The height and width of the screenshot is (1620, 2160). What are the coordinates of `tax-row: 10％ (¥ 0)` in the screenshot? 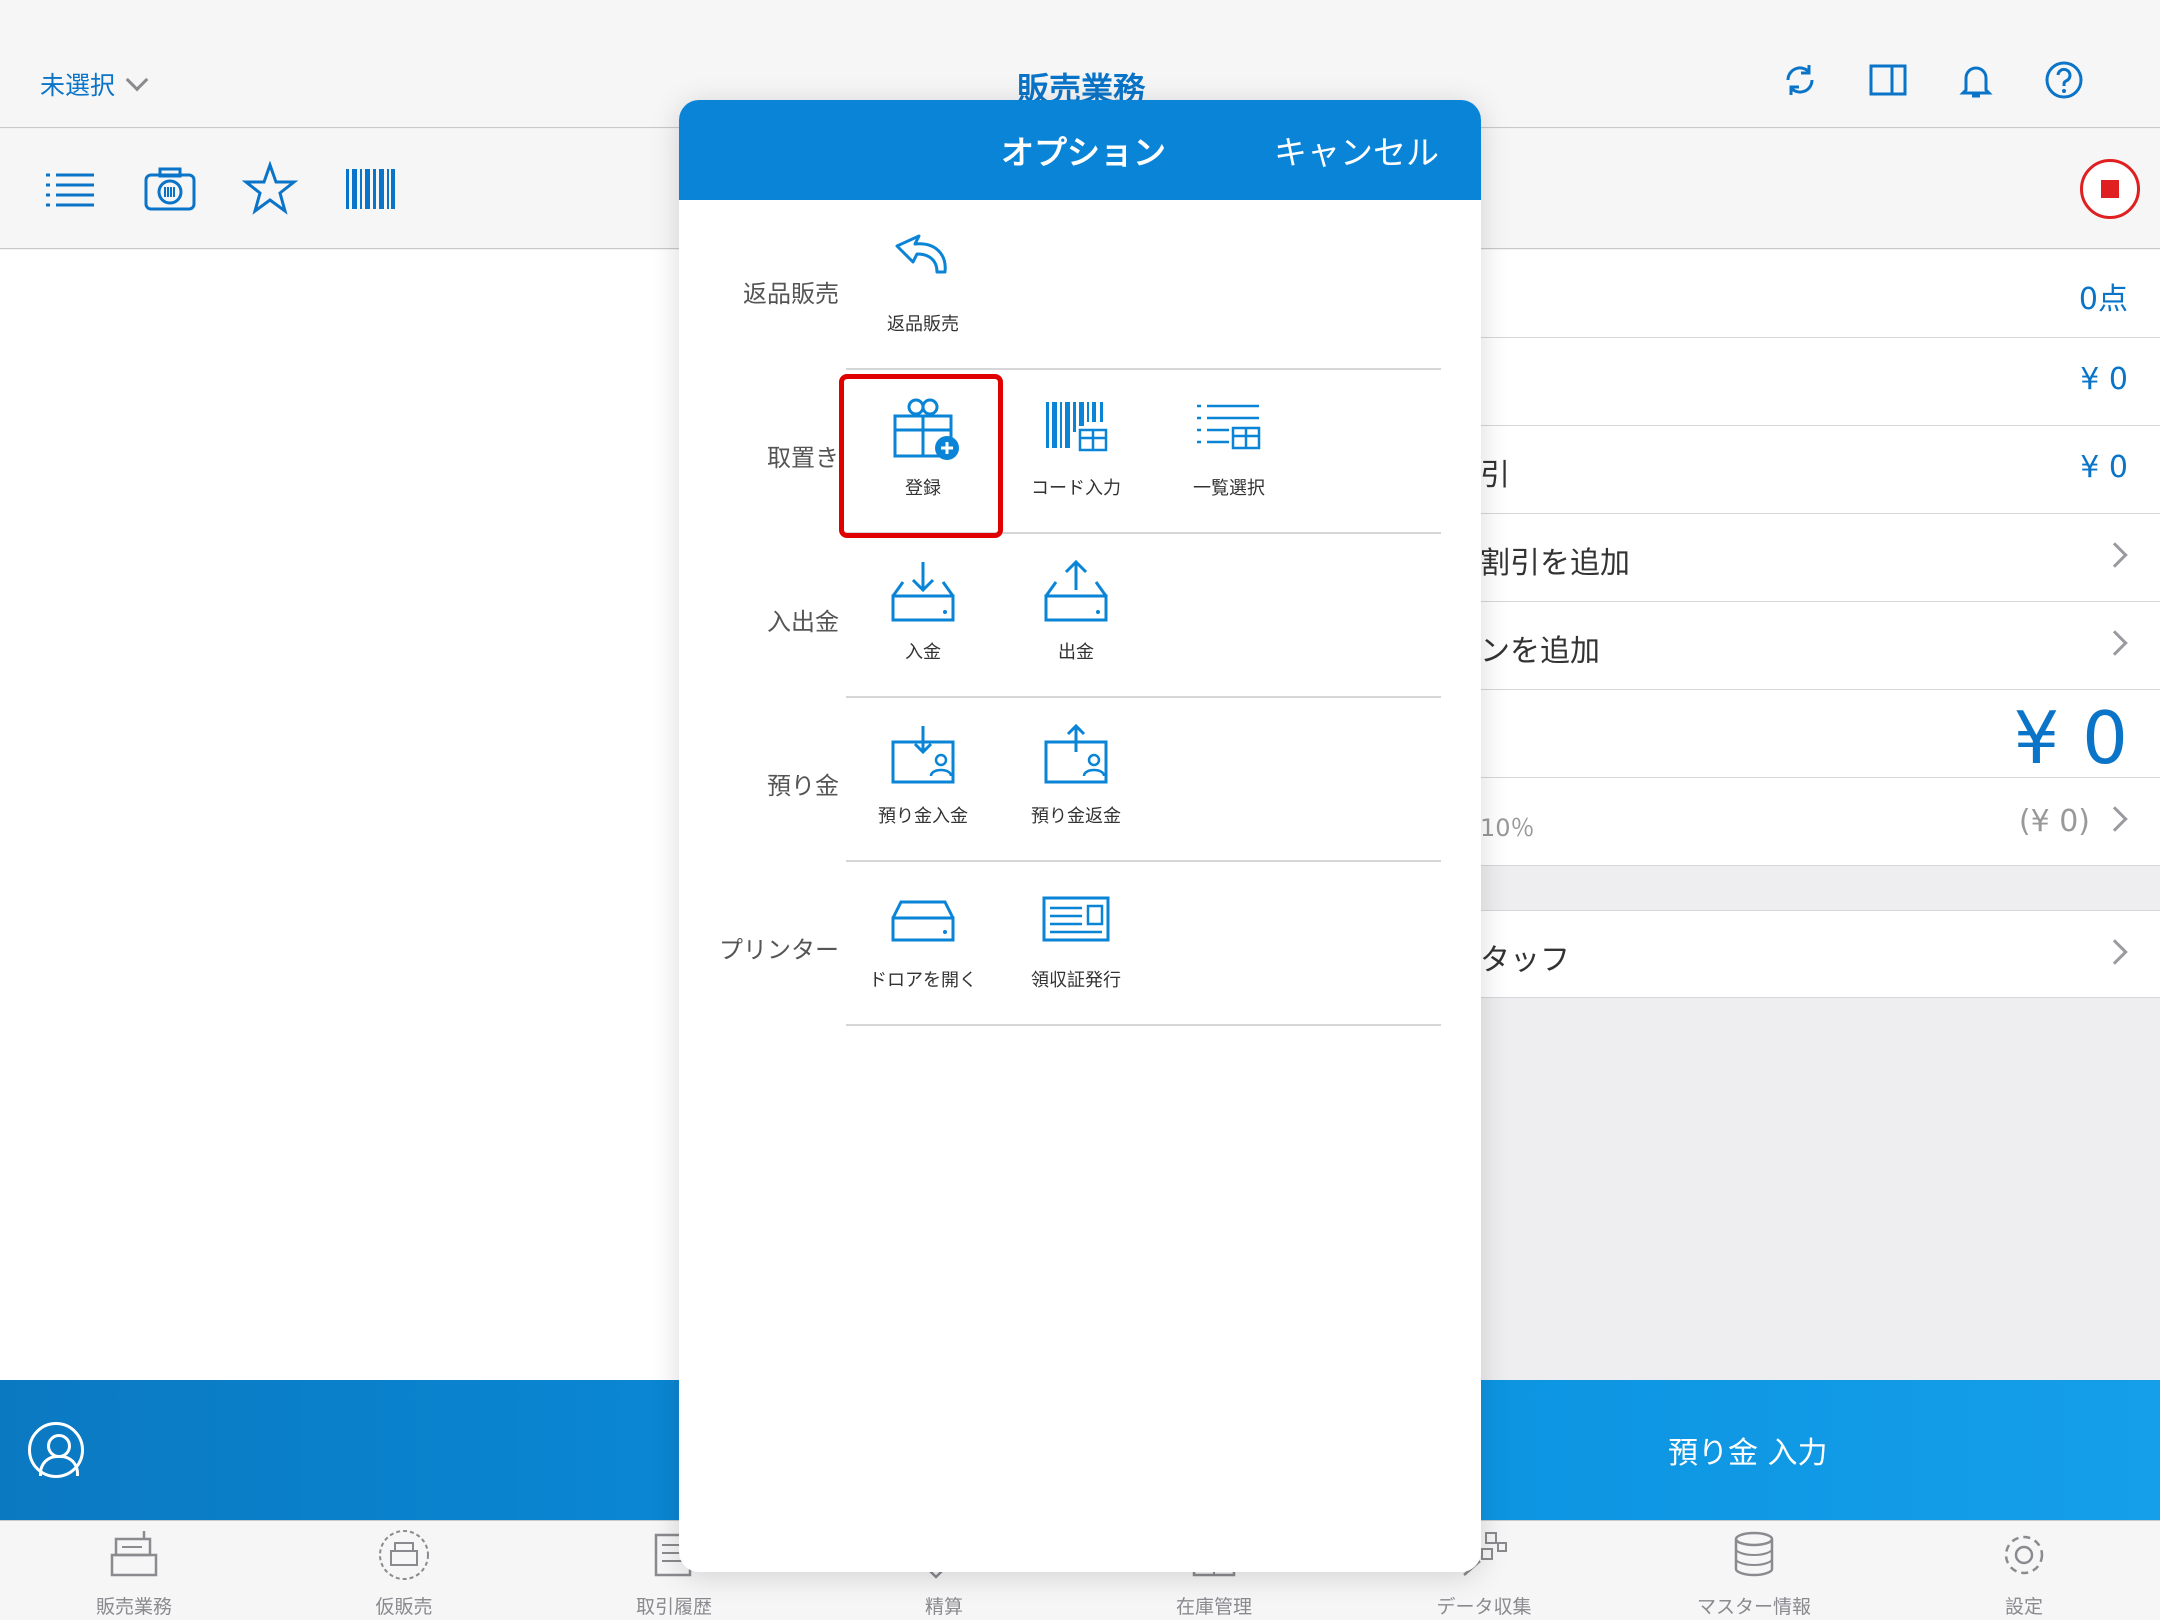 It's located at (1820, 822).